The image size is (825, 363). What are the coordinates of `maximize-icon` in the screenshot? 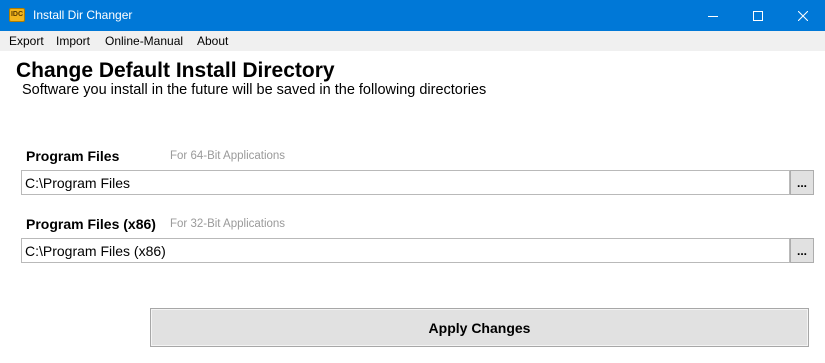 It's located at (757, 15).